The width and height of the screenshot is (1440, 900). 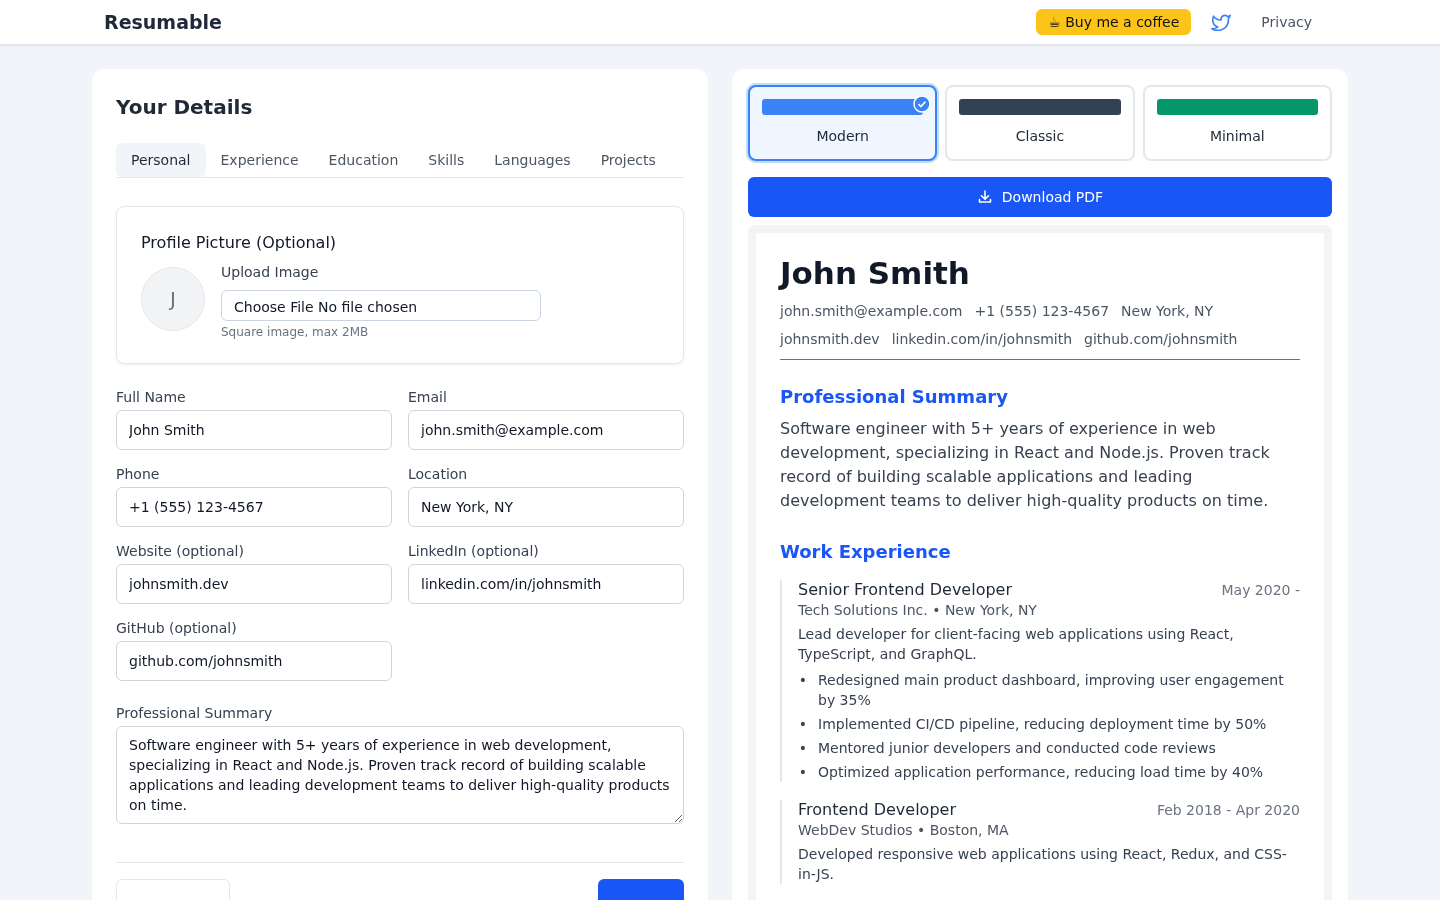 I want to click on section-tab: Skills, so click(x=446, y=160).